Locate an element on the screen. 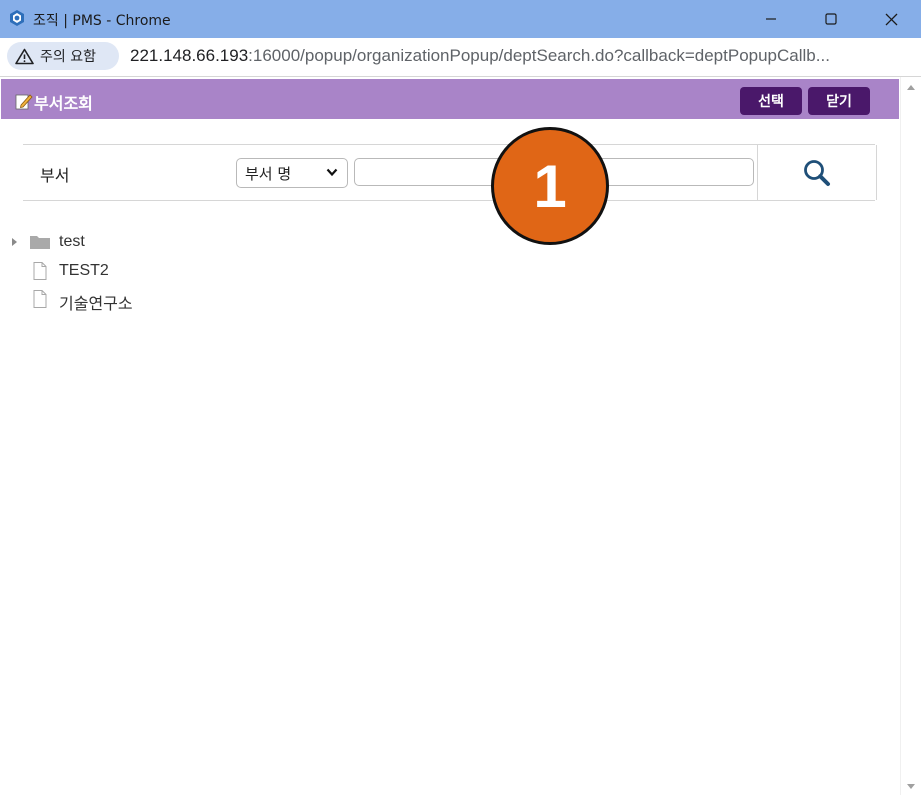 The width and height of the screenshot is (921, 795). vertical-scrollbar is located at coordinates (910, 436).